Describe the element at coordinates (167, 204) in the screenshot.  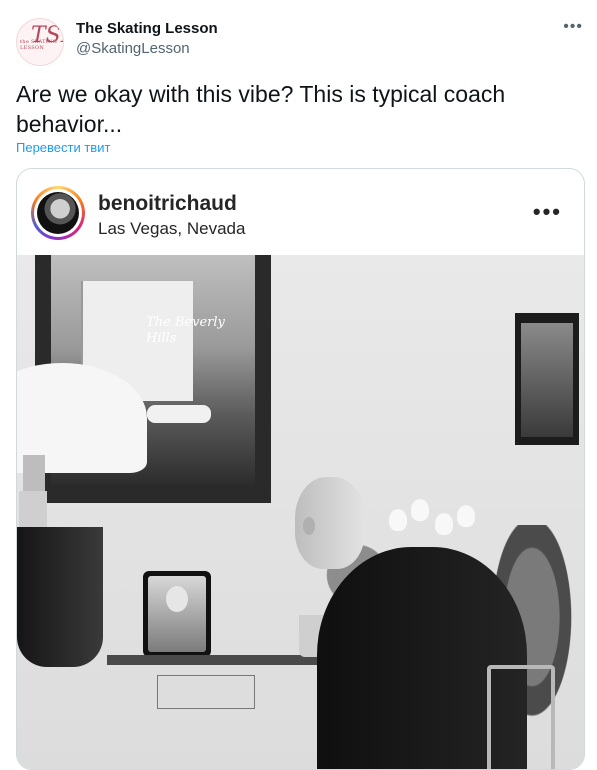
I see `instagram-username: benoitrichaud` at that location.